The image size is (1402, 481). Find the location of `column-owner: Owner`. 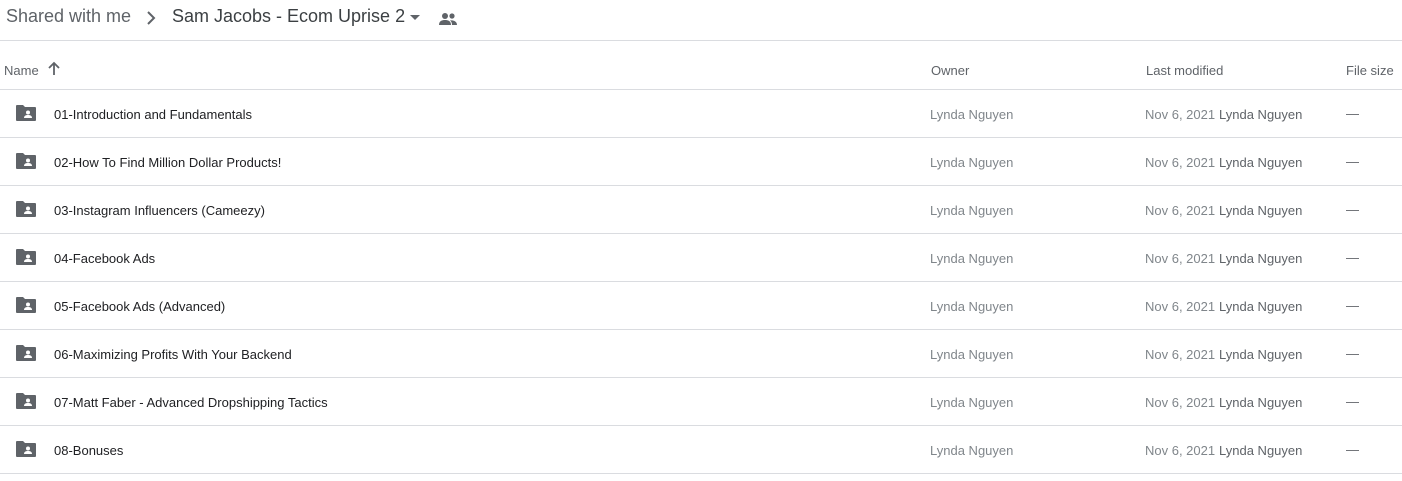

column-owner: Owner is located at coordinates (950, 70).